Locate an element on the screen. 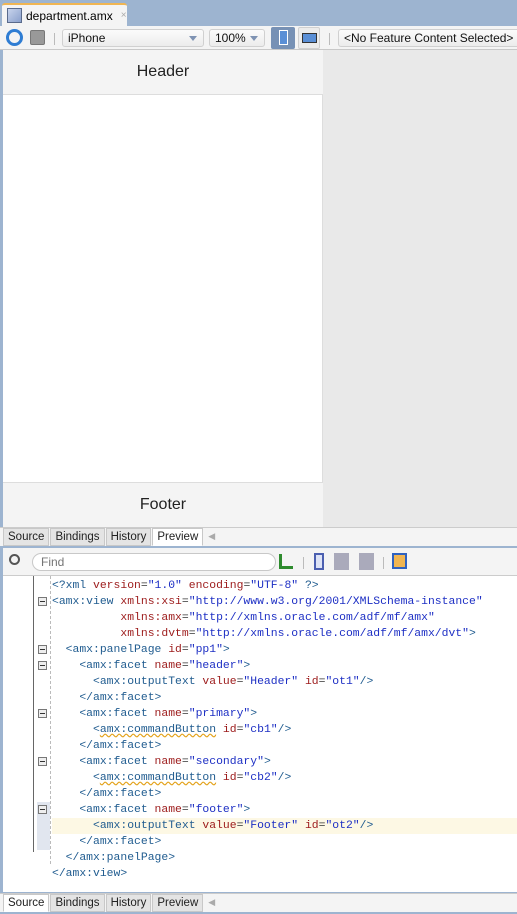 The width and height of the screenshot is (517, 914). code-line: </amx:panelPage> is located at coordinates (113, 858).